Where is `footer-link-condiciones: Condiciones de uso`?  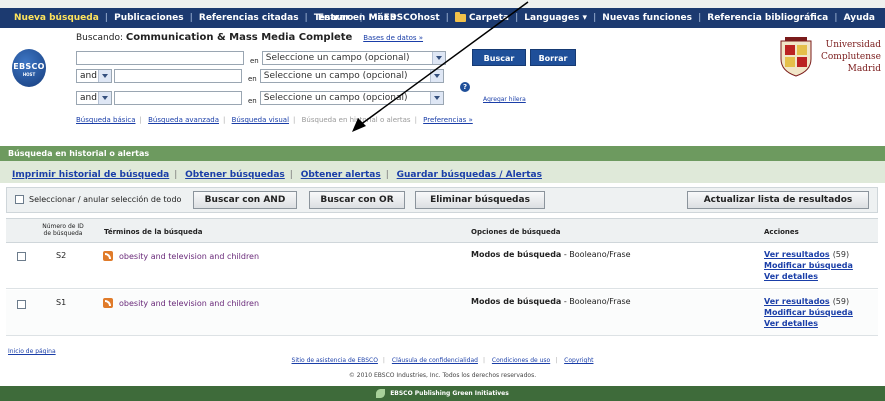 footer-link-condiciones: Condiciones de uso is located at coordinates (521, 360).